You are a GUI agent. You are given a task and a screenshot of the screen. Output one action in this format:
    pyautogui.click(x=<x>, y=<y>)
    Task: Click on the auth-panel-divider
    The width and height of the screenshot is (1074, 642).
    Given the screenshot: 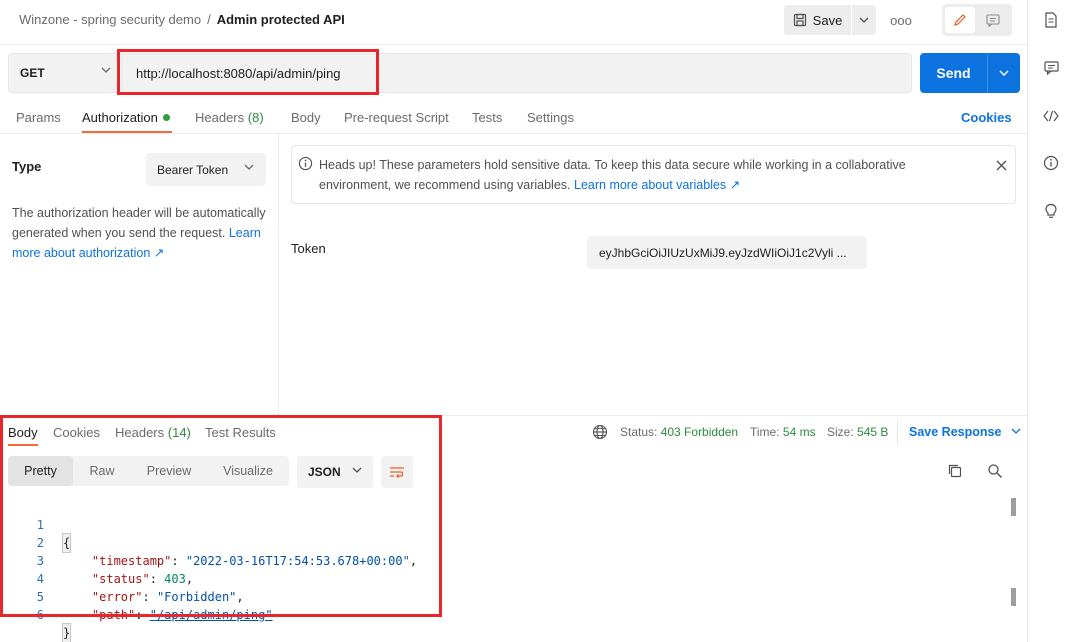 What is the action you would take?
    pyautogui.click(x=278, y=274)
    